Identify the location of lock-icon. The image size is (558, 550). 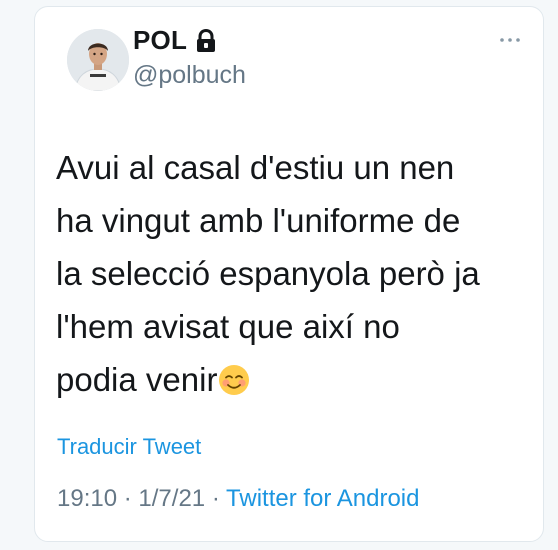
(206, 40).